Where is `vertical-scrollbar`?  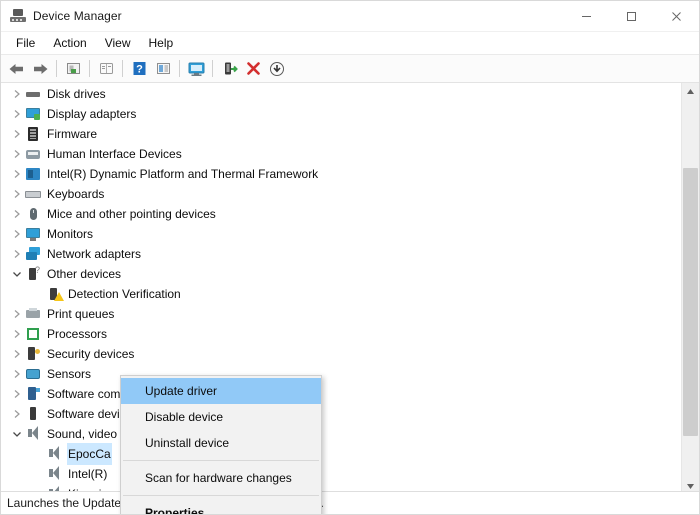 vertical-scrollbar is located at coordinates (690, 289).